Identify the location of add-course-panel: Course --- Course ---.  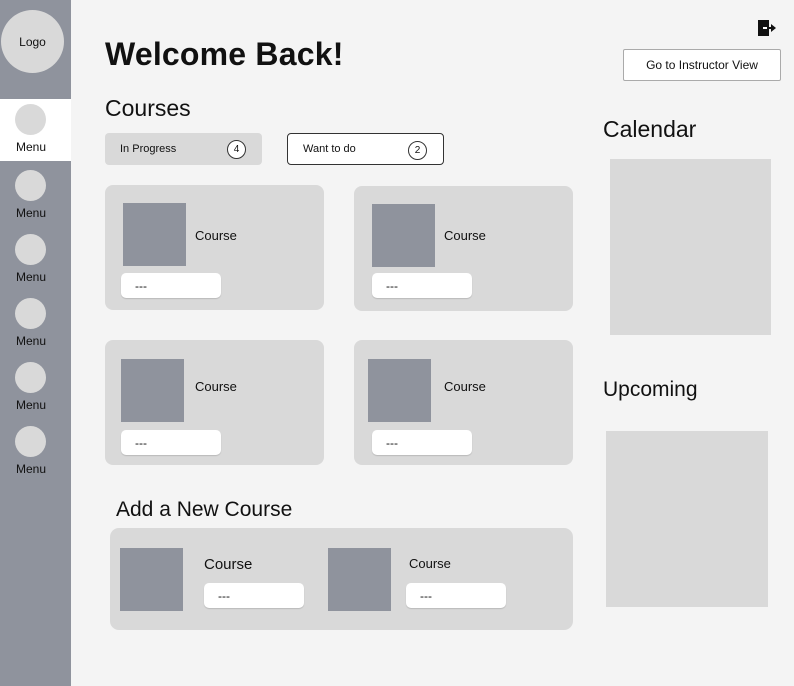
(341, 579).